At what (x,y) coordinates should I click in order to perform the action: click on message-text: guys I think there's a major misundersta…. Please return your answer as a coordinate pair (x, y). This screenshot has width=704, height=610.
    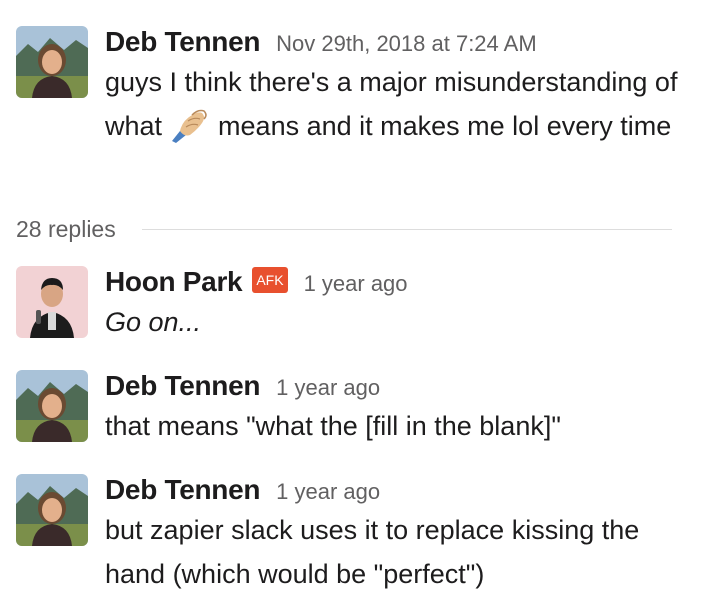
    Looking at the image, I should click on (394, 104).